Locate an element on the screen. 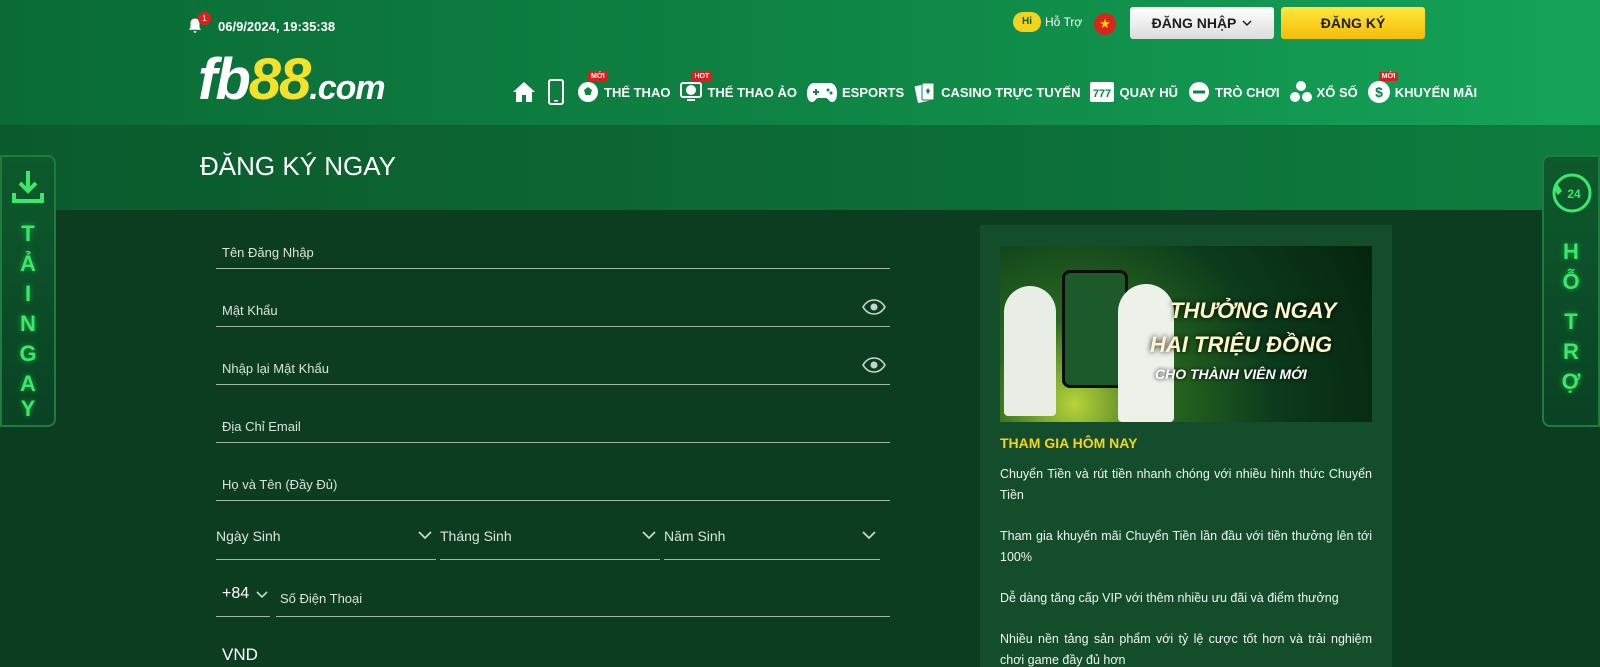 Image resolution: width=1600 pixels, height=667 pixels. birth-year-select: Năm Sinh is located at coordinates (772, 538).